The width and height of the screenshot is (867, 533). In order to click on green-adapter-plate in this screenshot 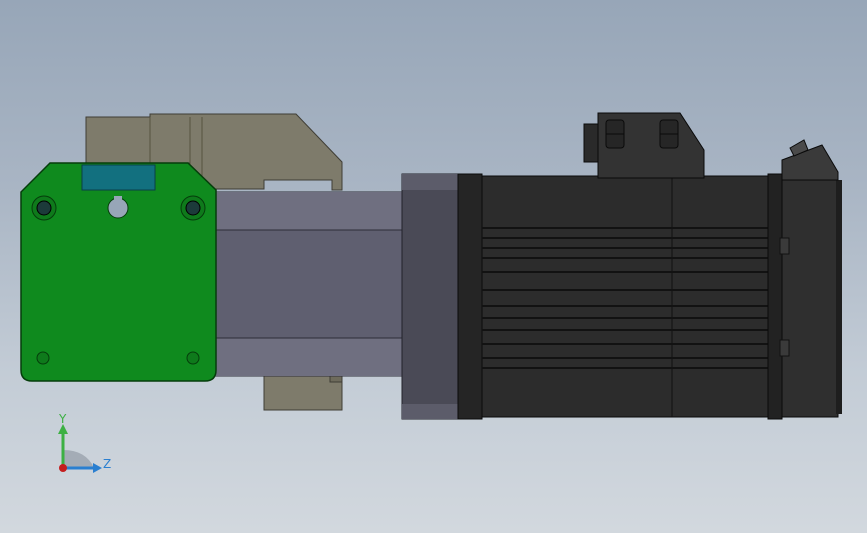, I will do `click(118, 272)`.